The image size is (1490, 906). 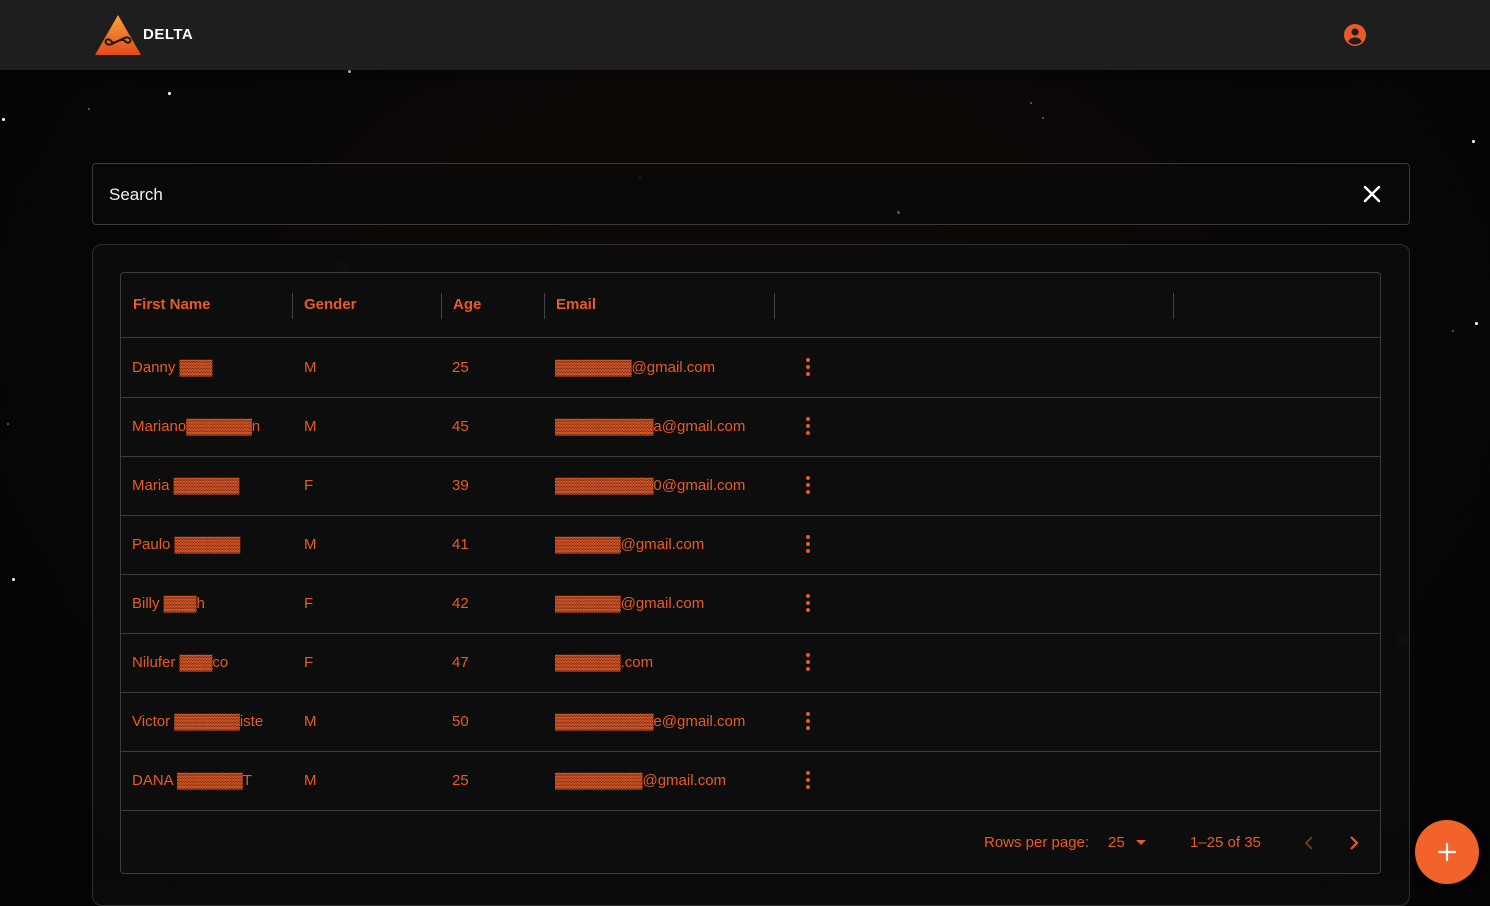 What do you see at coordinates (750, 663) in the screenshot?
I see `table-row: Nilufer ▓▓▓co F 47 ▓▓▓▓▓▓.com` at bounding box center [750, 663].